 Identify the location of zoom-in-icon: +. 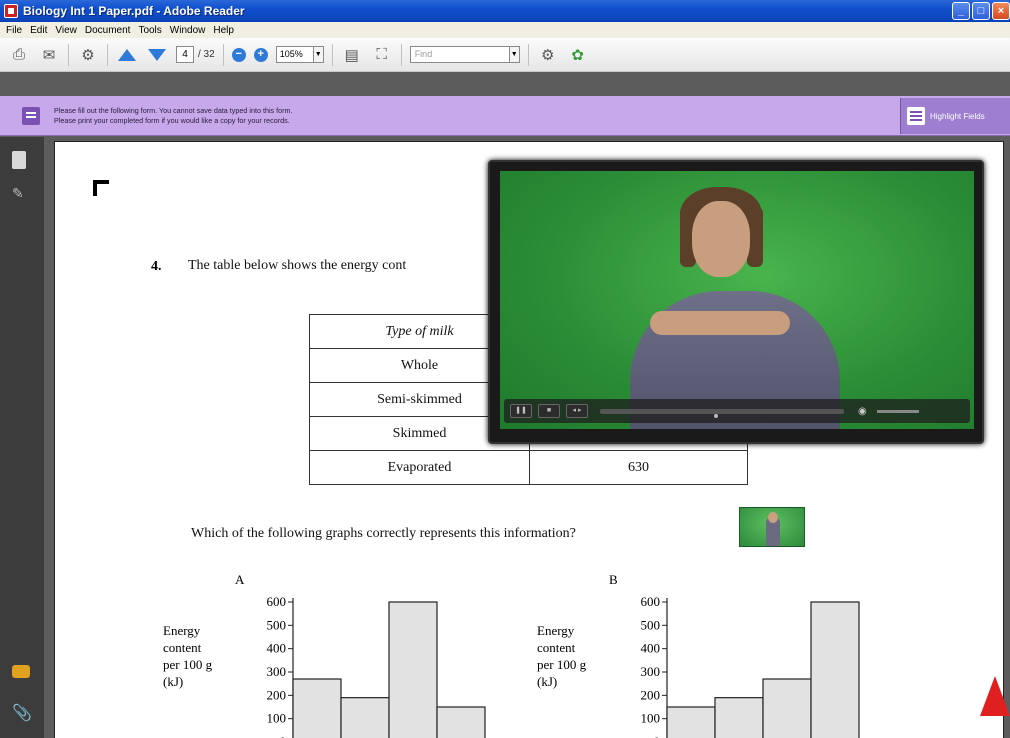
(260, 54).